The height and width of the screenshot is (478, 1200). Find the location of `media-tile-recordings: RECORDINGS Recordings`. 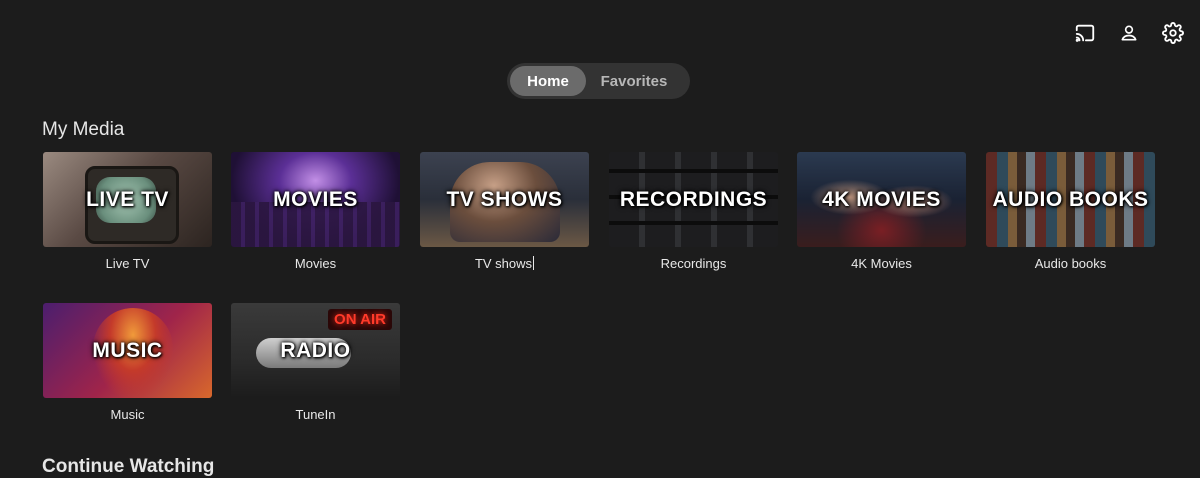

media-tile-recordings: RECORDINGS Recordings is located at coordinates (693, 211).